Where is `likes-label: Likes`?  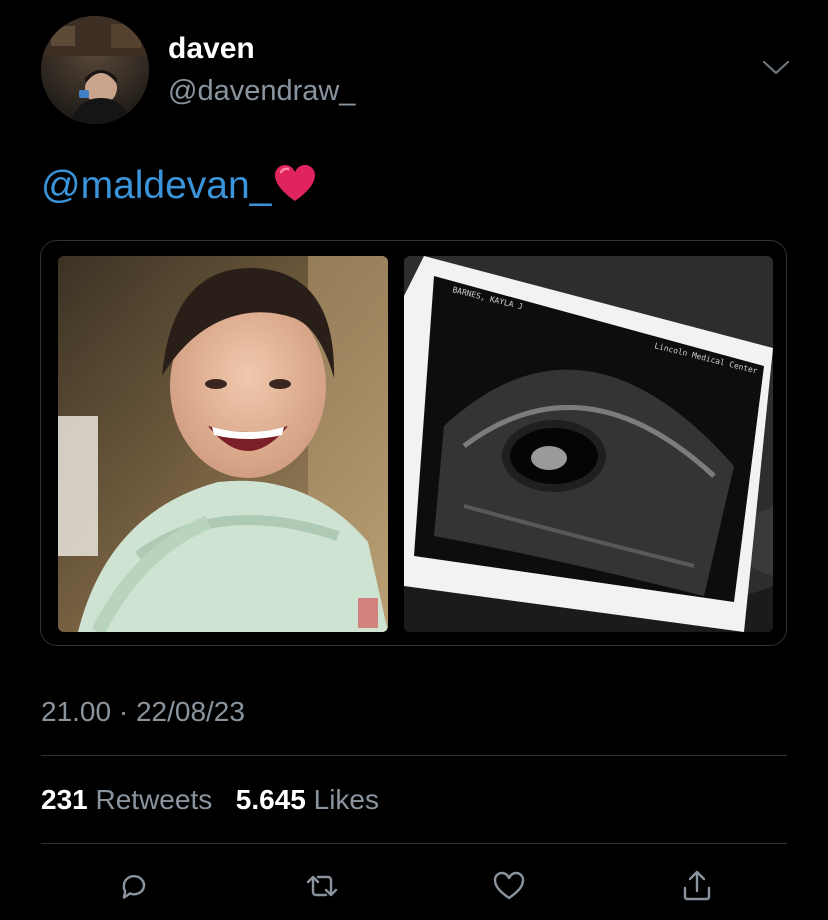 likes-label: Likes is located at coordinates (346, 799).